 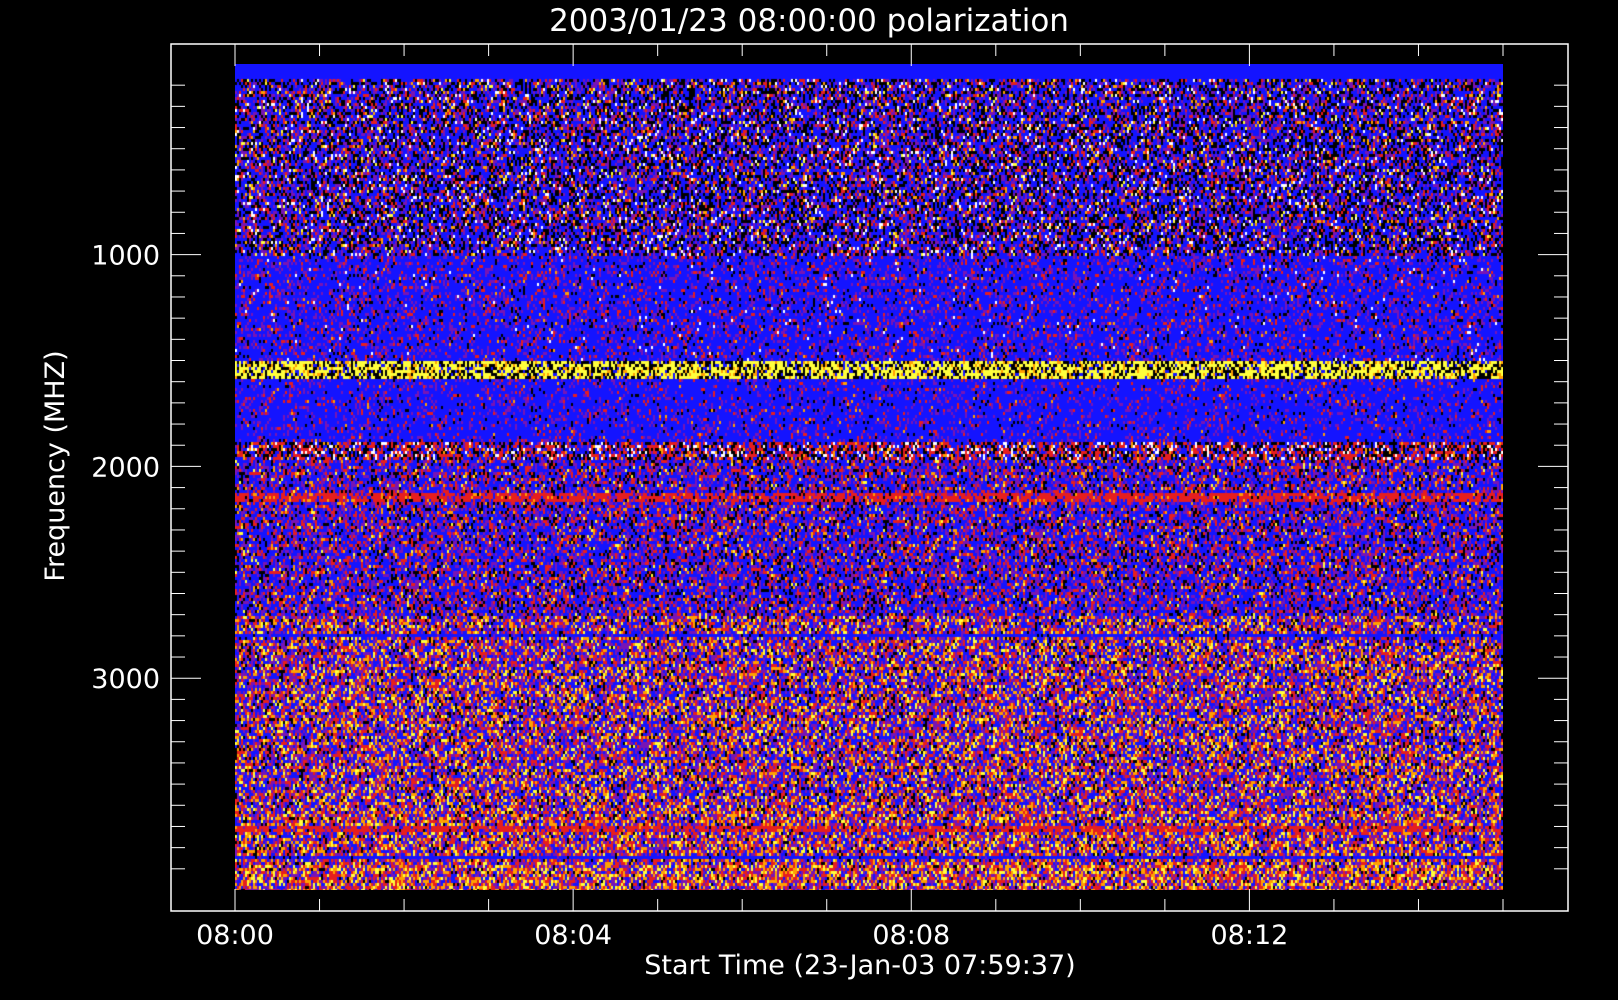 I want to click on x-tick-label: 08:00, so click(x=235, y=935).